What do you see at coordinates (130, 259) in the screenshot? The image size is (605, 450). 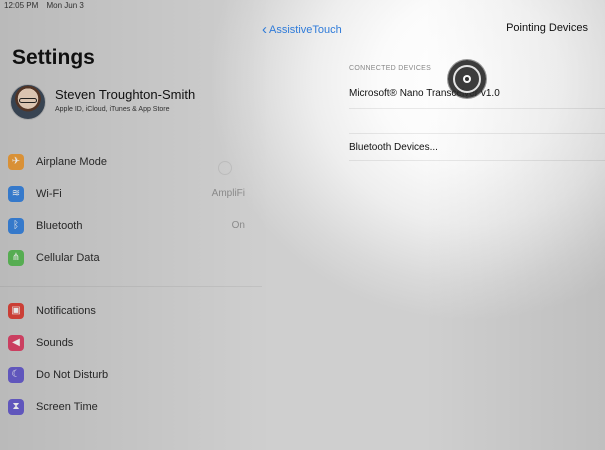 I see `sidebar-item-cellular: ⋔ Cellular Data` at bounding box center [130, 259].